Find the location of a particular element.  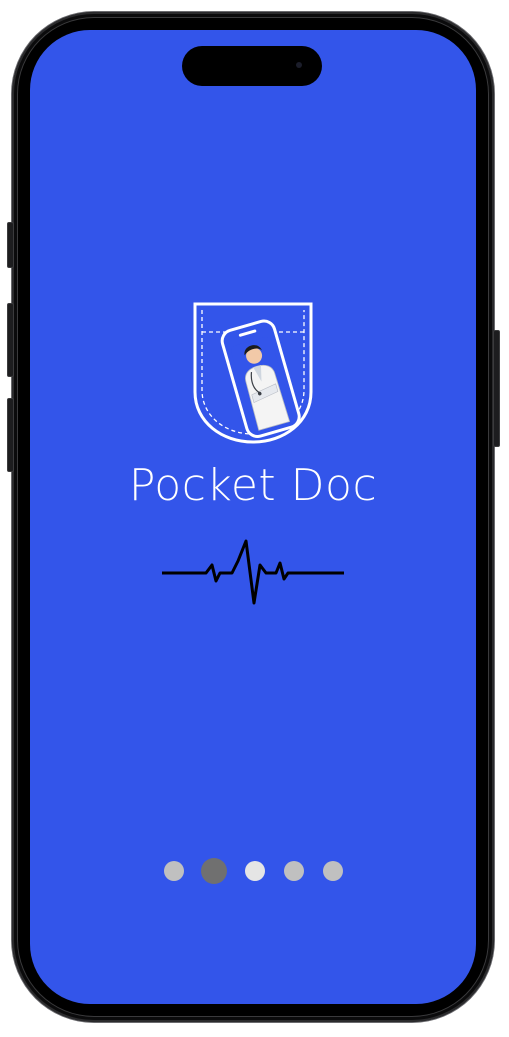

page-dot-active is located at coordinates (214, 871).